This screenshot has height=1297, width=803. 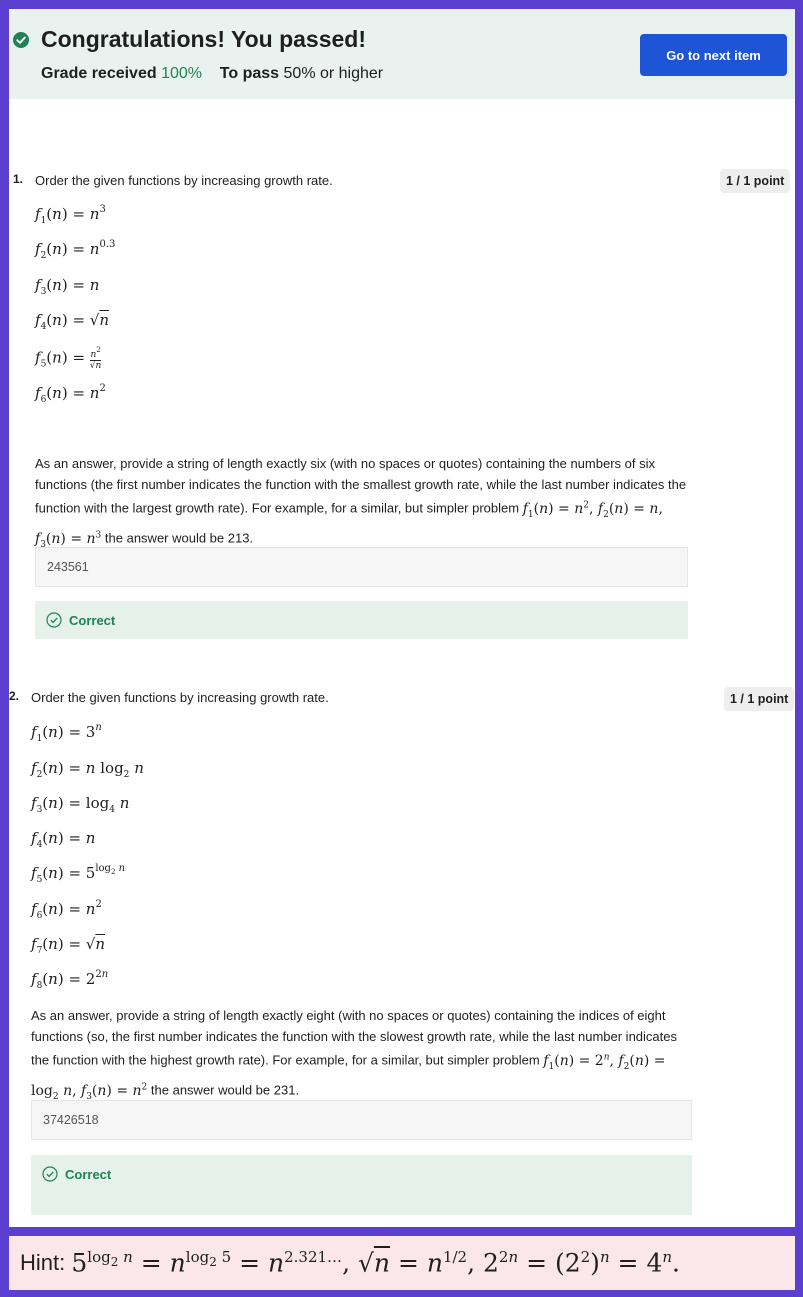 I want to click on function-f2: f2(n) = n log2 n, so click(x=87, y=769).